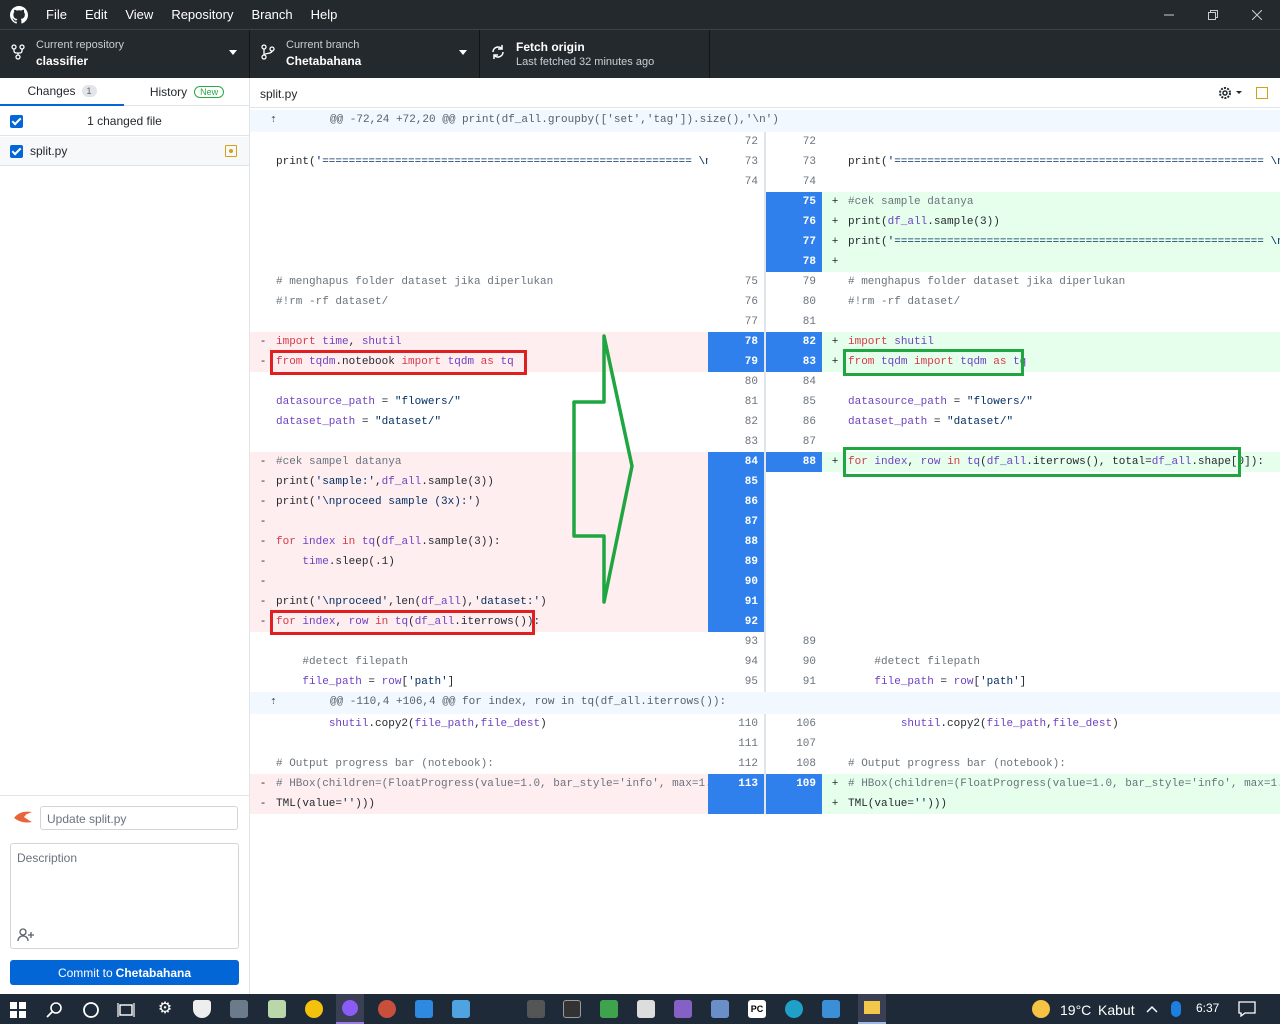 This screenshot has width=1280, height=1024. I want to click on old-line-number: 87, so click(736, 522).